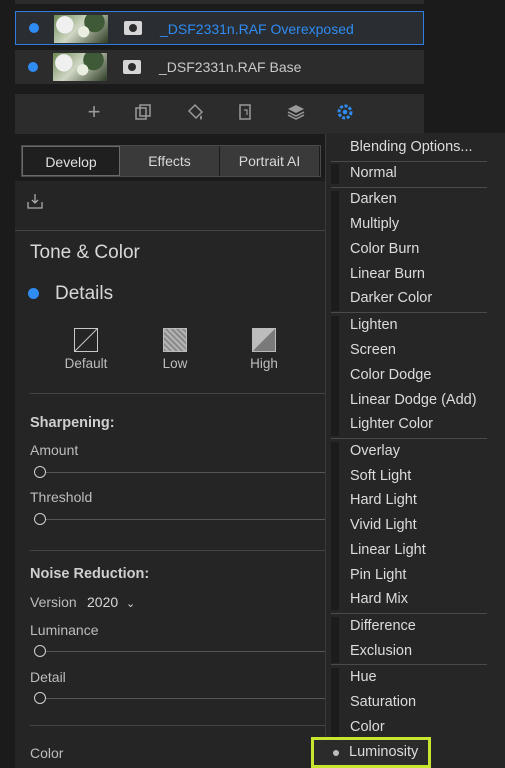 The height and width of the screenshot is (768, 505). Describe the element at coordinates (182, 472) in the screenshot. I see `amount-slider-track` at that location.